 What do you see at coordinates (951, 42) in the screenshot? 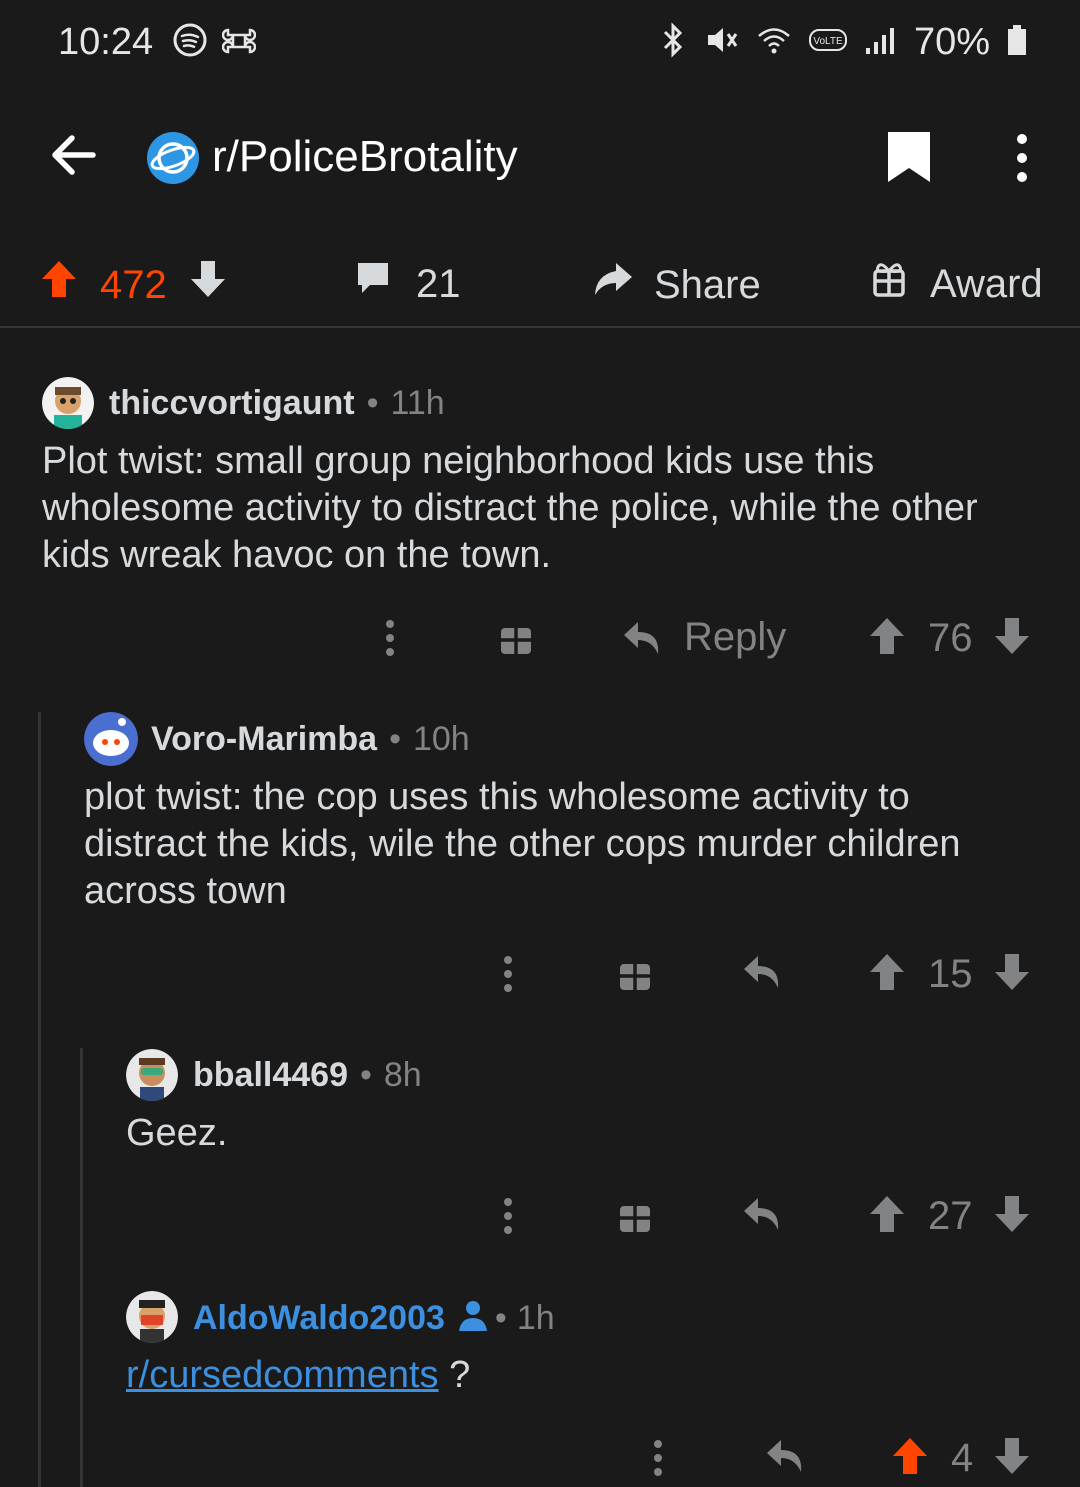
I see `battery-percent: 70%` at bounding box center [951, 42].